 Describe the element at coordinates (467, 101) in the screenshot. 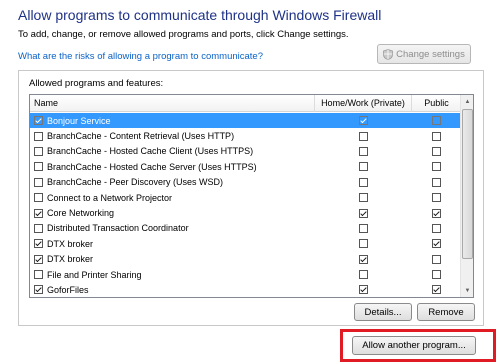

I see `arrow-up-icon: ▲` at that location.